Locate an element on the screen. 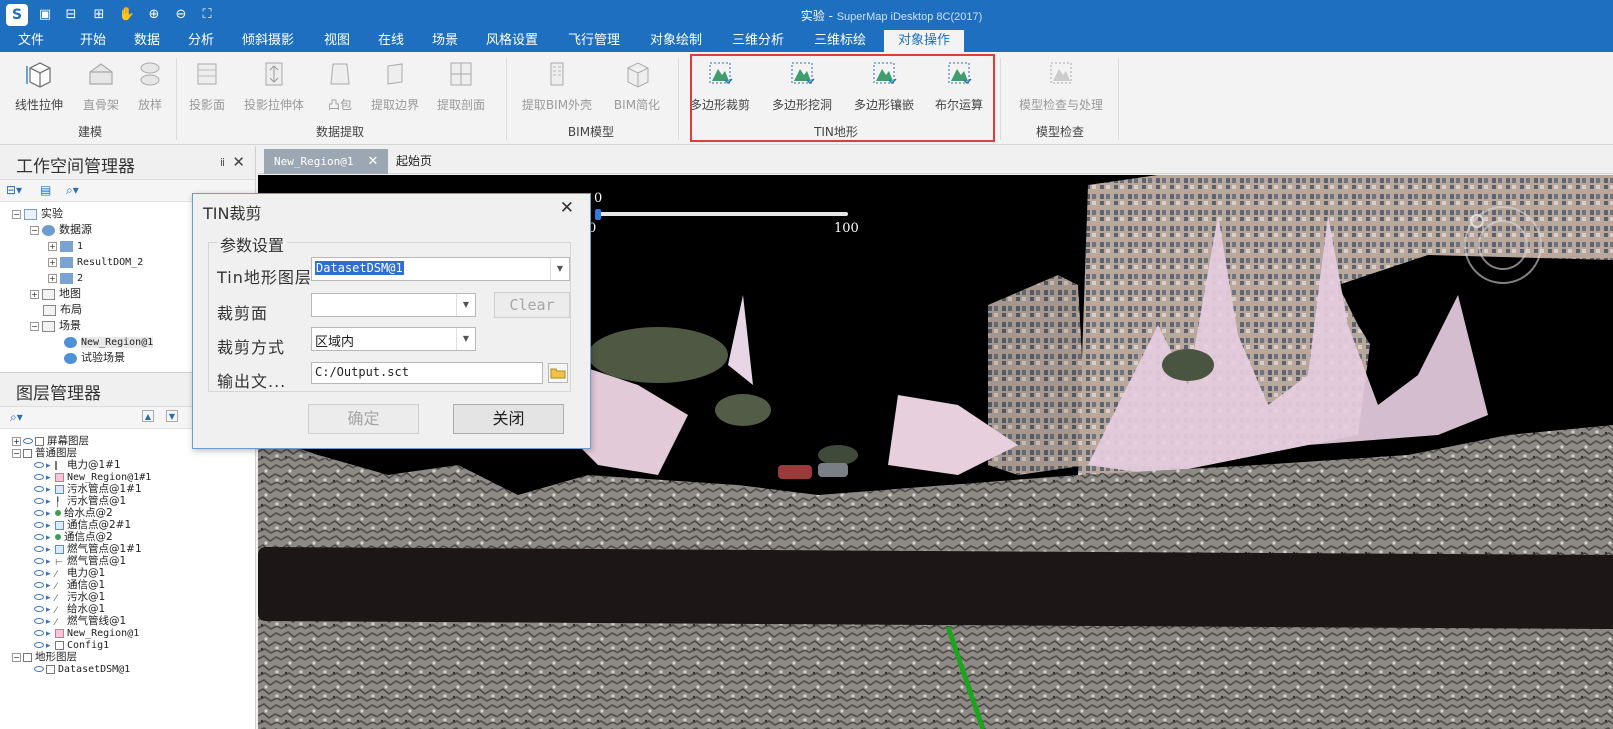 Image resolution: width=1613 pixels, height=729 pixels. folder-icon is located at coordinates (558, 373).